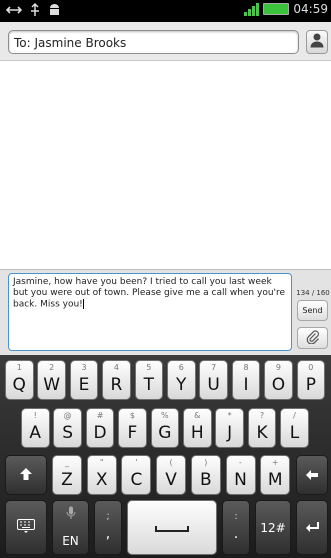  What do you see at coordinates (197, 433) in the screenshot?
I see `key-main-label: H` at bounding box center [197, 433].